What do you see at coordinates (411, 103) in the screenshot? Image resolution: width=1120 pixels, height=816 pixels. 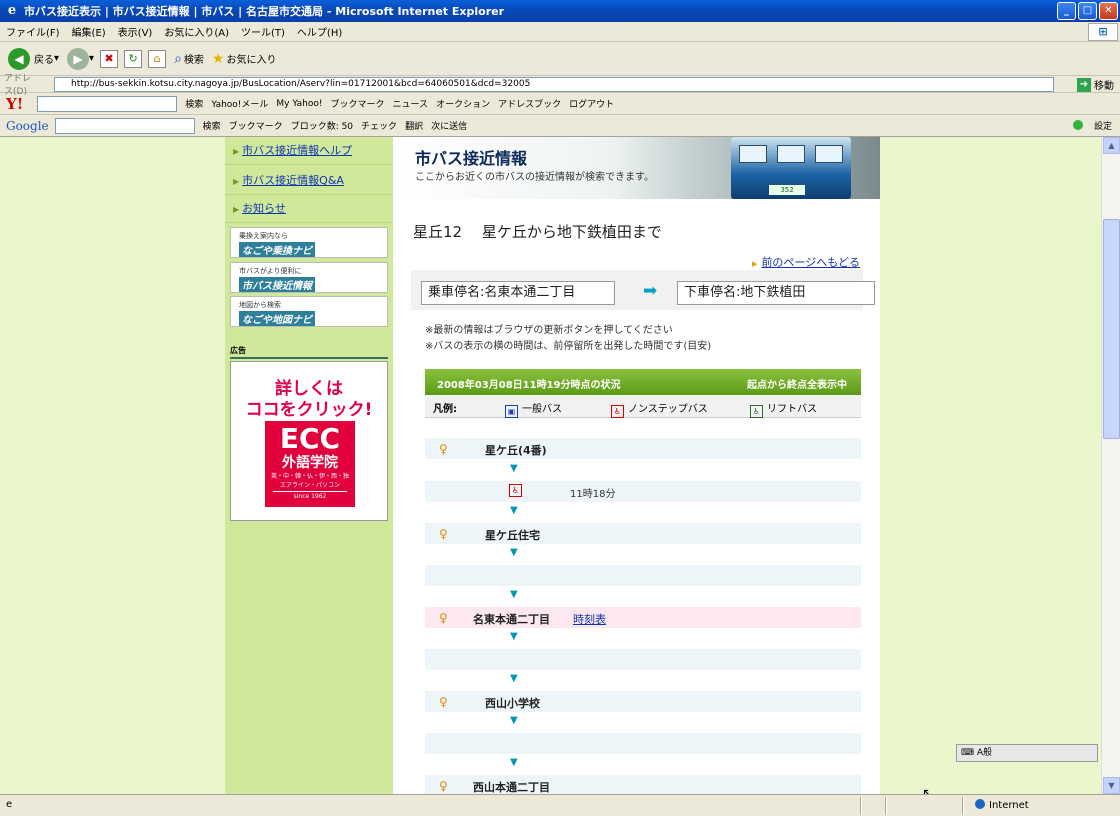 I see `yahoo-news-button: ニュース` at bounding box center [411, 103].